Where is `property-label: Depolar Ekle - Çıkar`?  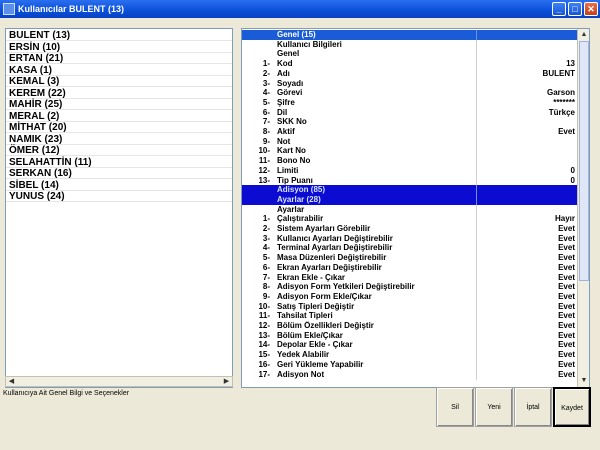 property-label: Depolar Ekle - Çıkar is located at coordinates (315, 345).